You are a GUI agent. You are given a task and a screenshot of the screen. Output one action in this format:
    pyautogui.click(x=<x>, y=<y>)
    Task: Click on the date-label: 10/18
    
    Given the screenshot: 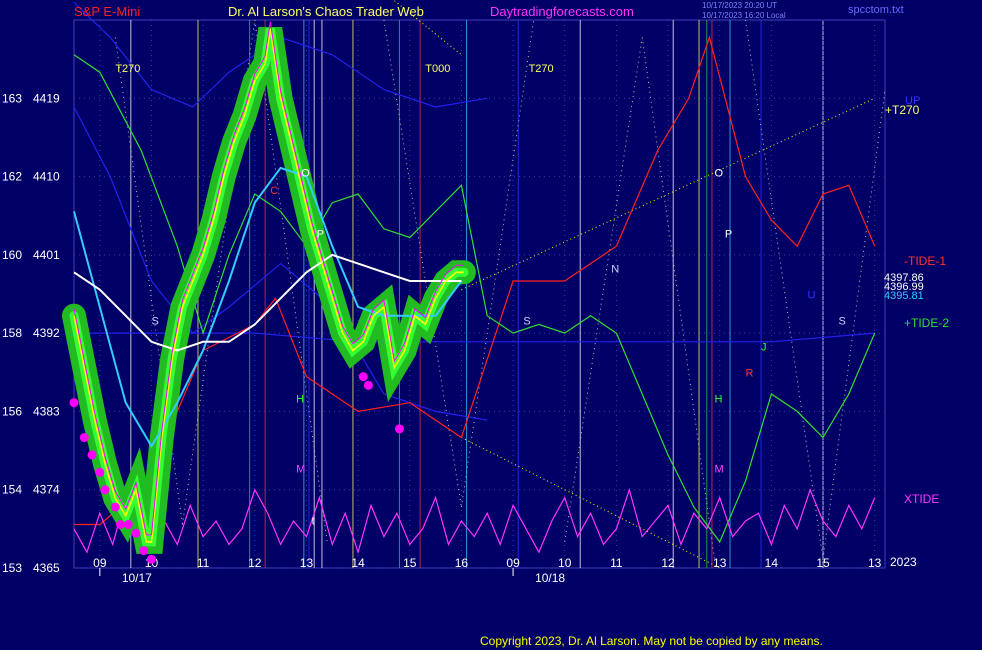 What is the action you would take?
    pyautogui.click(x=550, y=578)
    